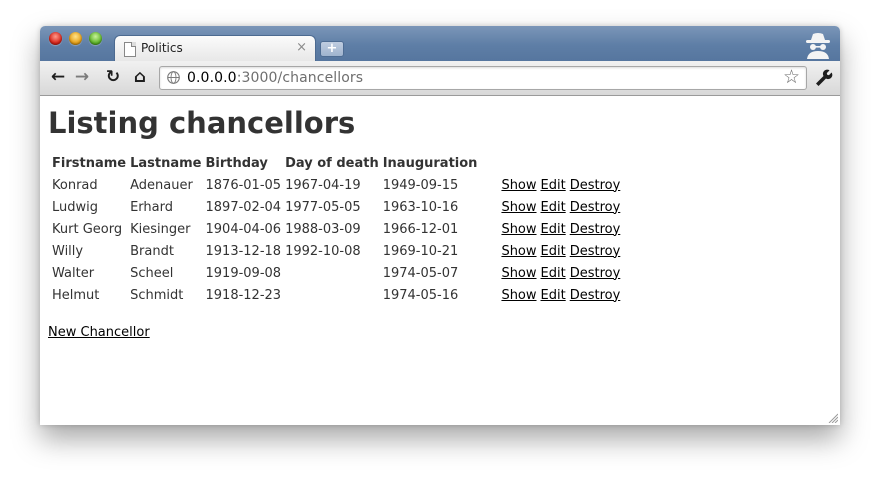 This screenshot has width=880, height=480. I want to click on table-cell: 1904-04-06, so click(243, 229).